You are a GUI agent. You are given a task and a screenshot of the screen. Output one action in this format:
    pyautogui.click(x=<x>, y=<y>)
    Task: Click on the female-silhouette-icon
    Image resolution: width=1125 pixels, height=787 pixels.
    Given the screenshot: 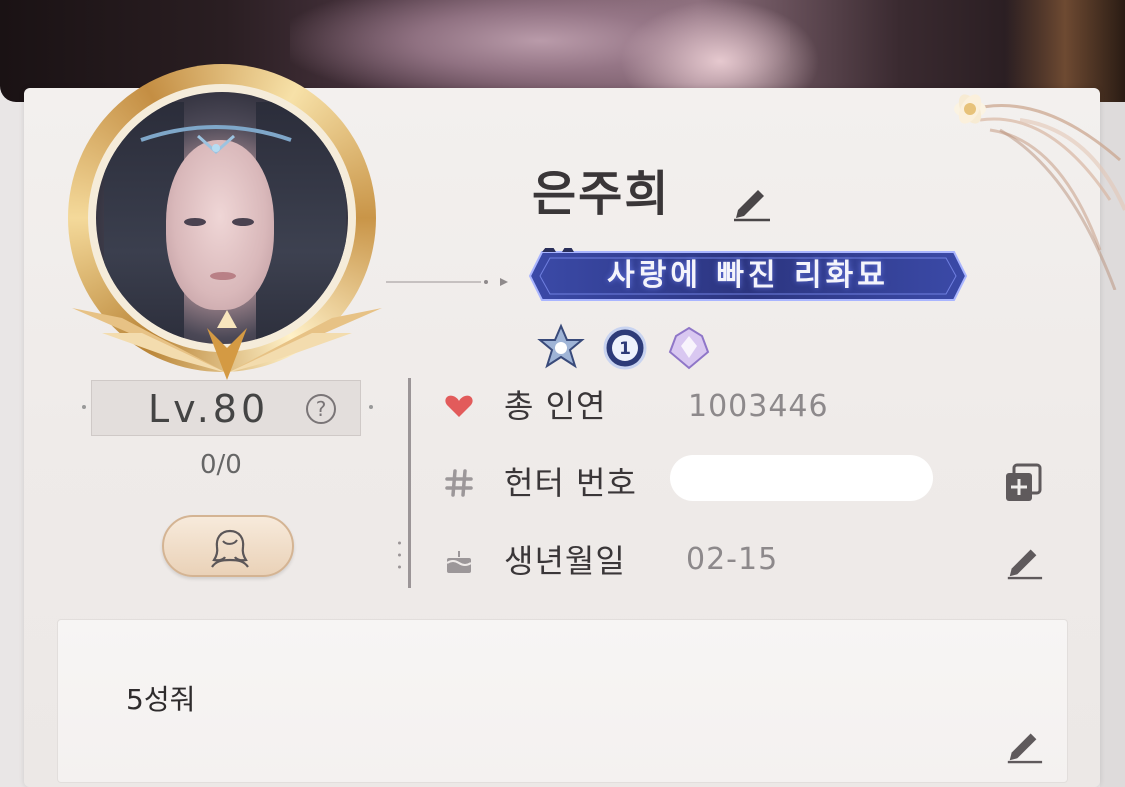 What is the action you would take?
    pyautogui.click(x=230, y=548)
    